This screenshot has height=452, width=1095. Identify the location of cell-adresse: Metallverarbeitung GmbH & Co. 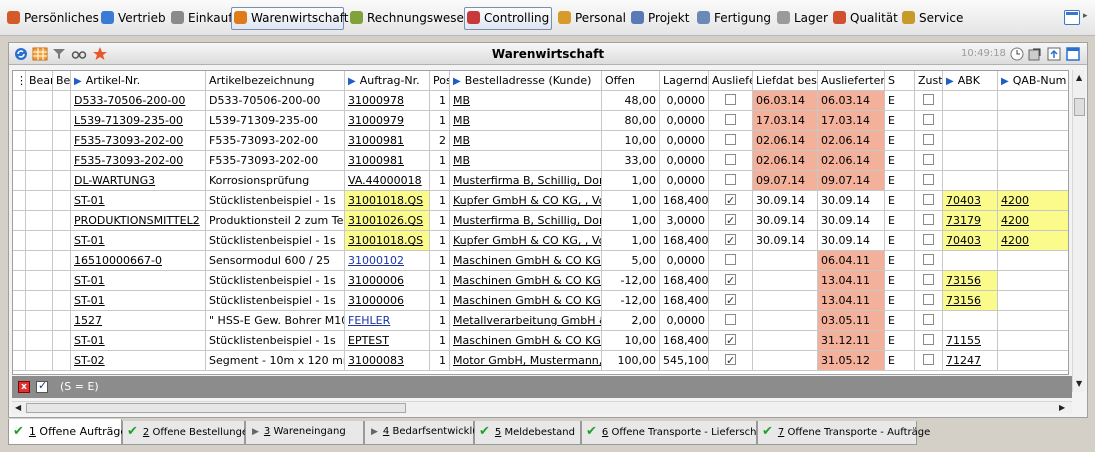
(526, 321).